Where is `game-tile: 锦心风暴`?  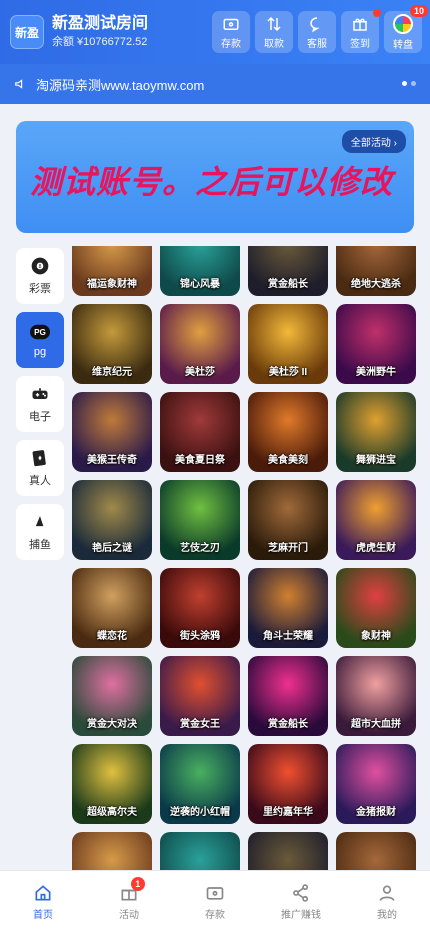 game-tile: 锦心风暴 is located at coordinates (200, 271).